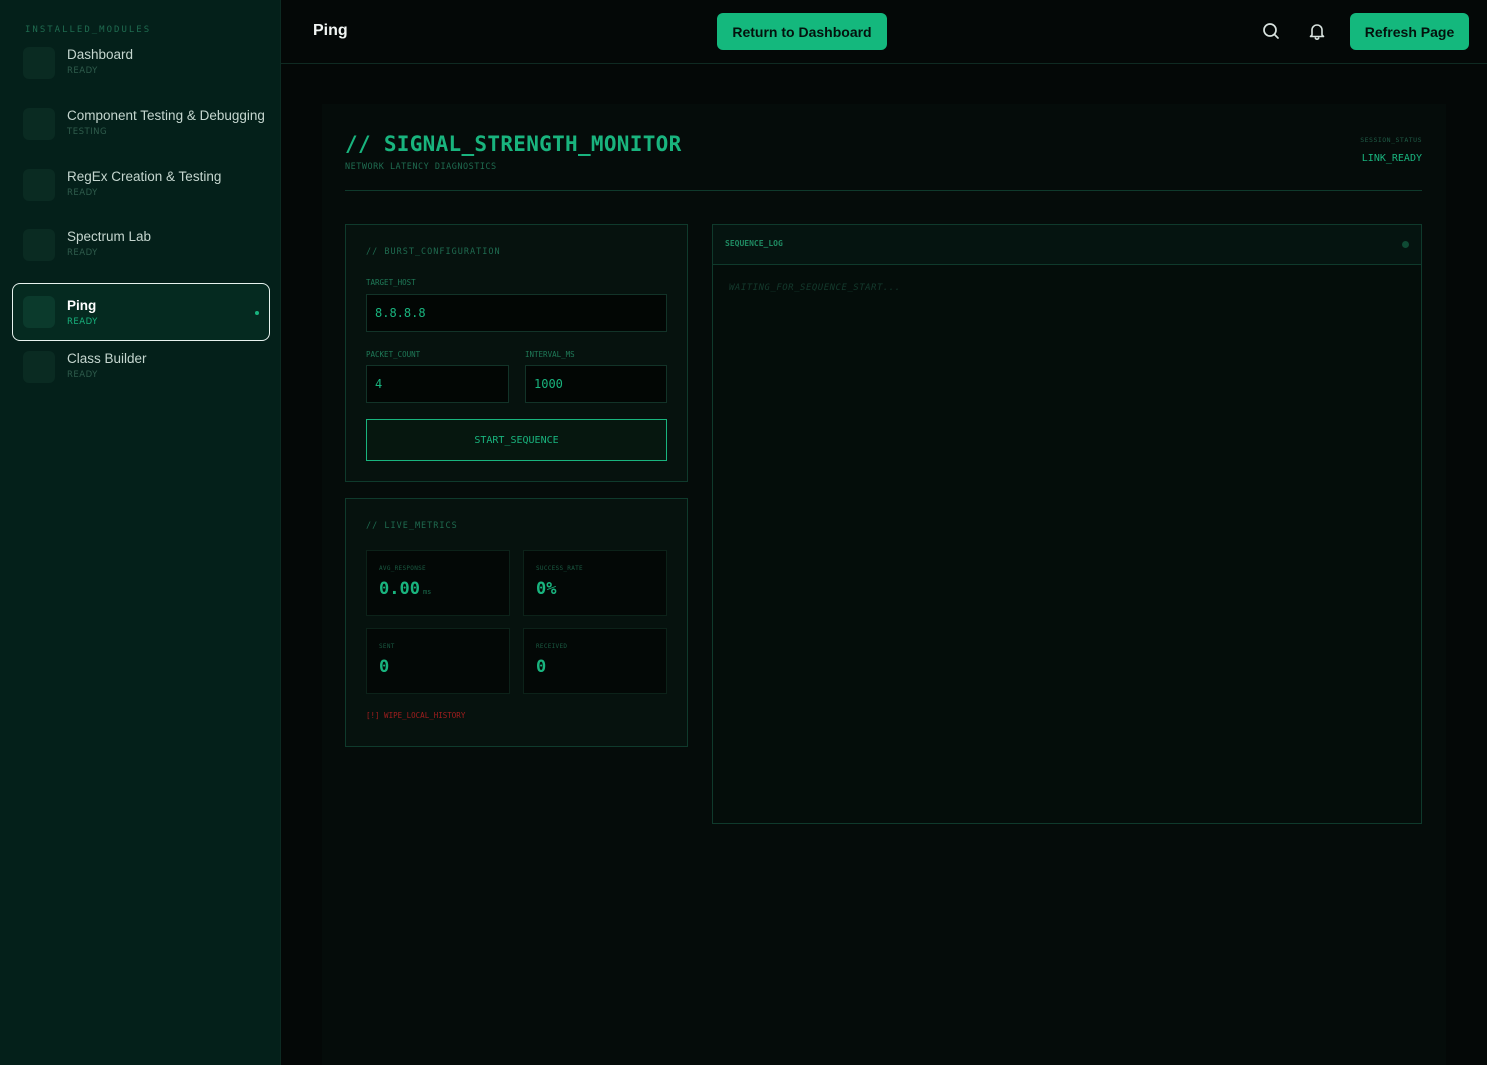  I want to click on search-icon, so click(1271, 31).